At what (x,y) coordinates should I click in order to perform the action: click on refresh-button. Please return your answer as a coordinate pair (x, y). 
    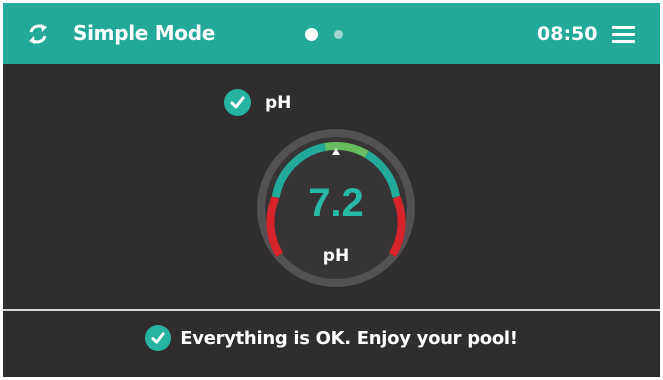
    Looking at the image, I should click on (38, 34).